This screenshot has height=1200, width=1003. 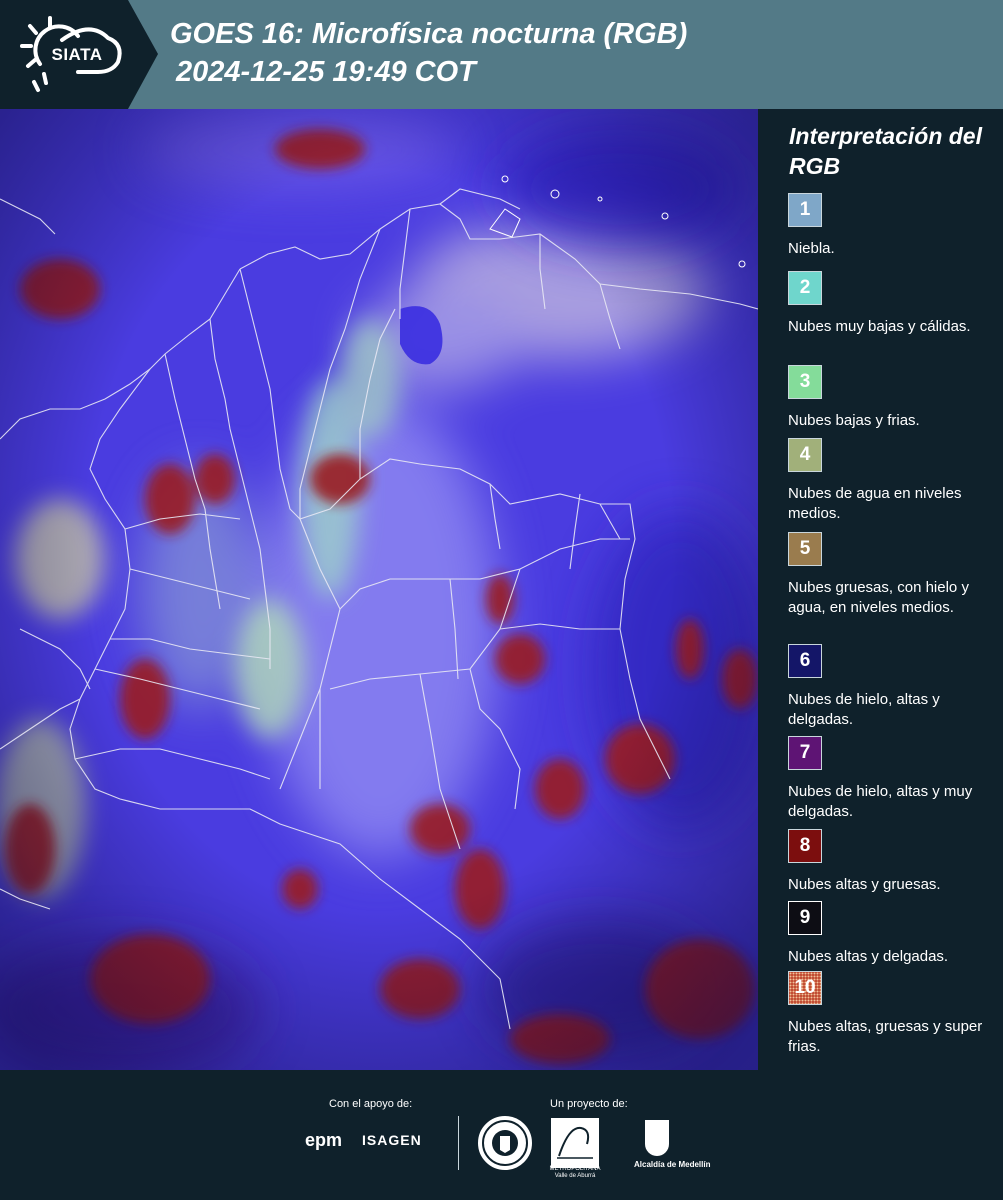 What do you see at coordinates (805, 753) in the screenshot?
I see `legend-swatch: 7` at bounding box center [805, 753].